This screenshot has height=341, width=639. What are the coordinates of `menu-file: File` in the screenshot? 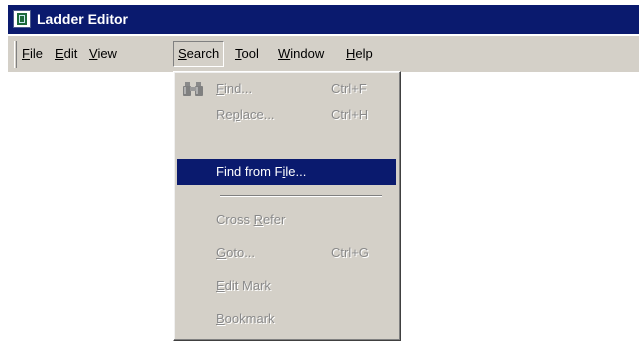 It's located at (32, 54).